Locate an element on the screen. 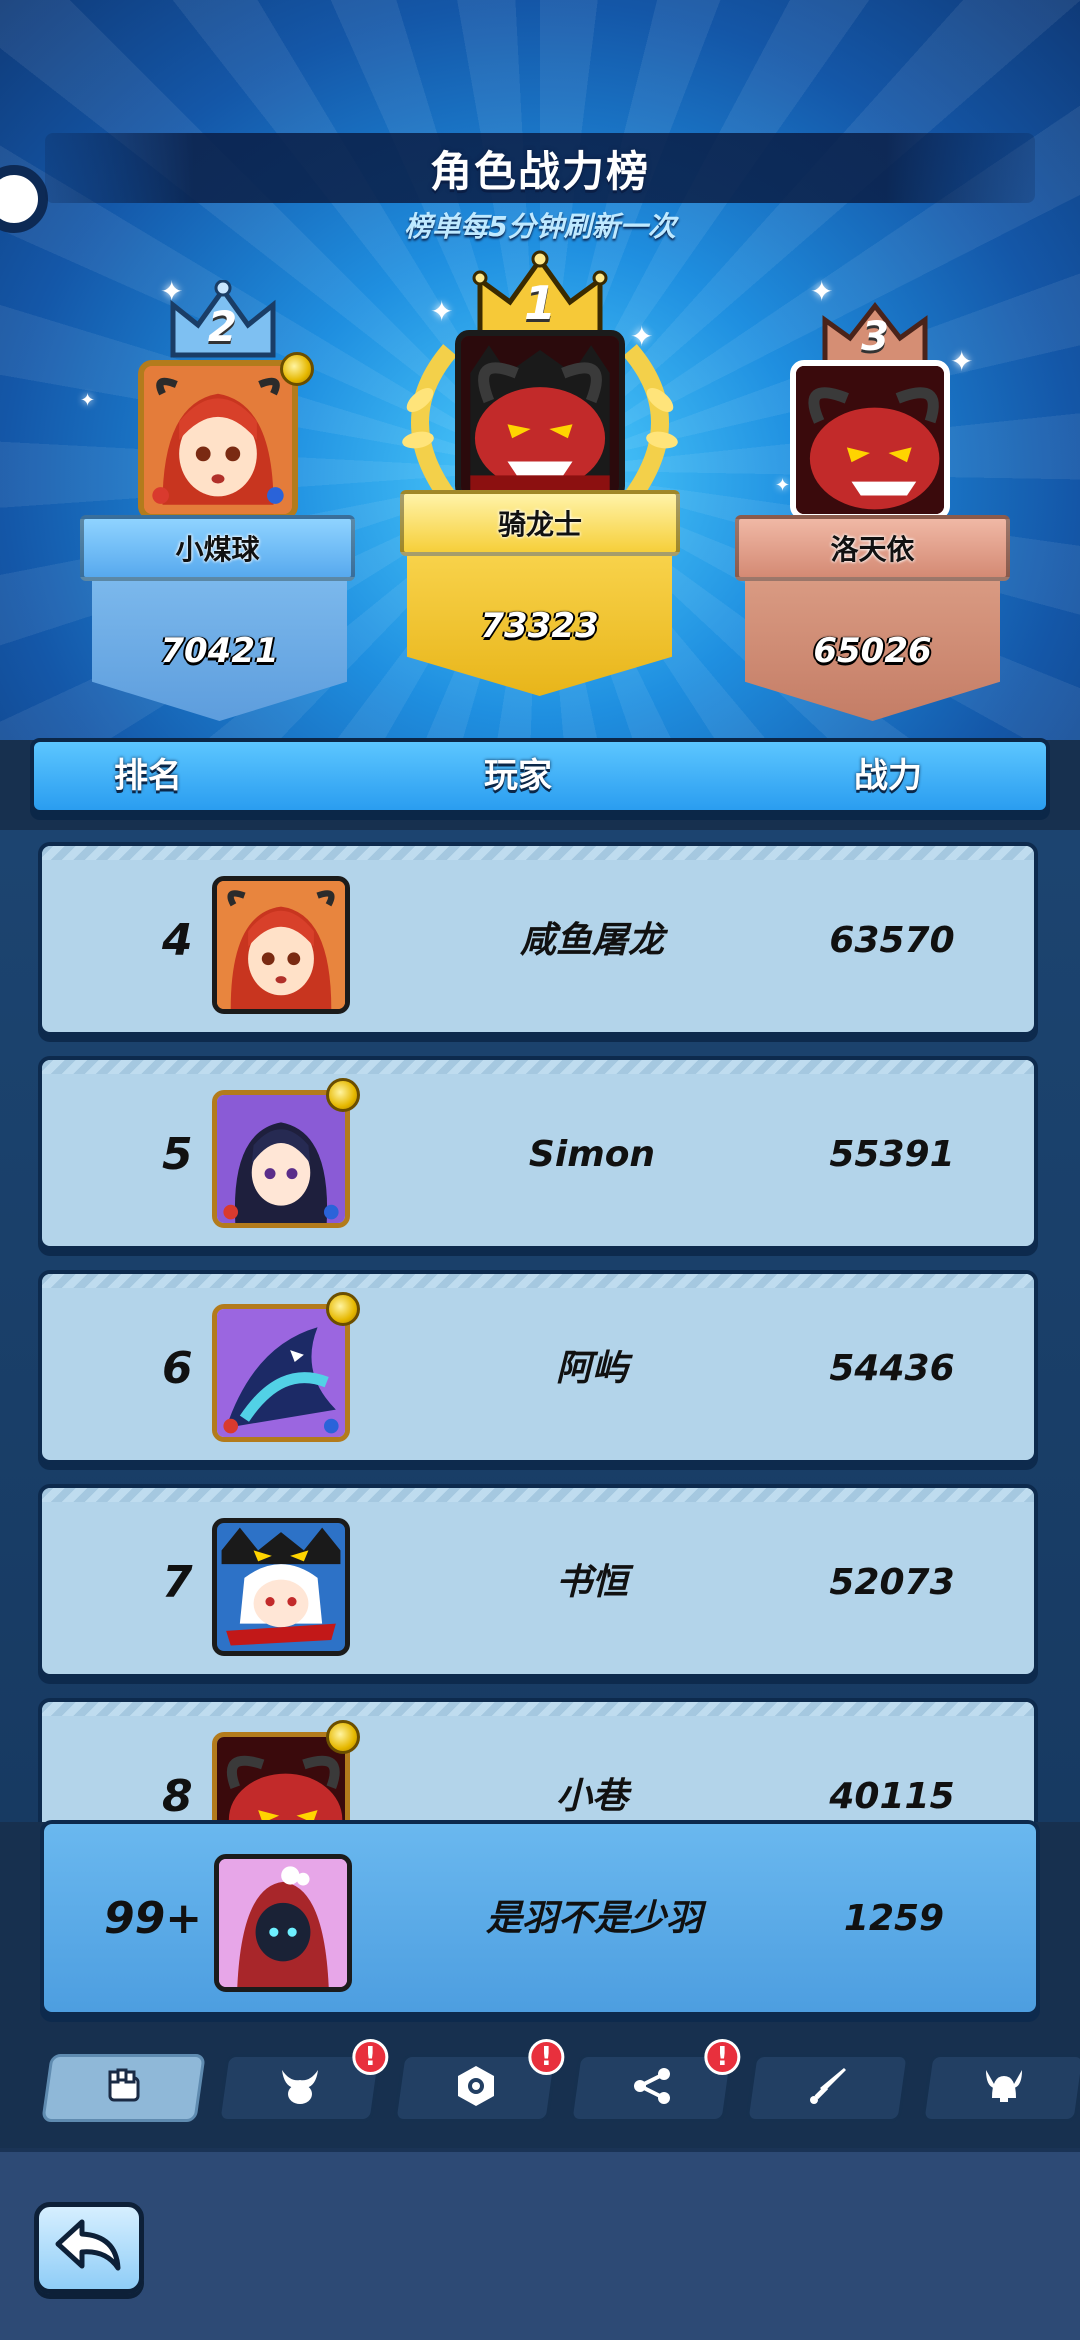 The height and width of the screenshot is (2340, 1080). podium-third: 3 洛天依 65026 is located at coordinates (875, 510).